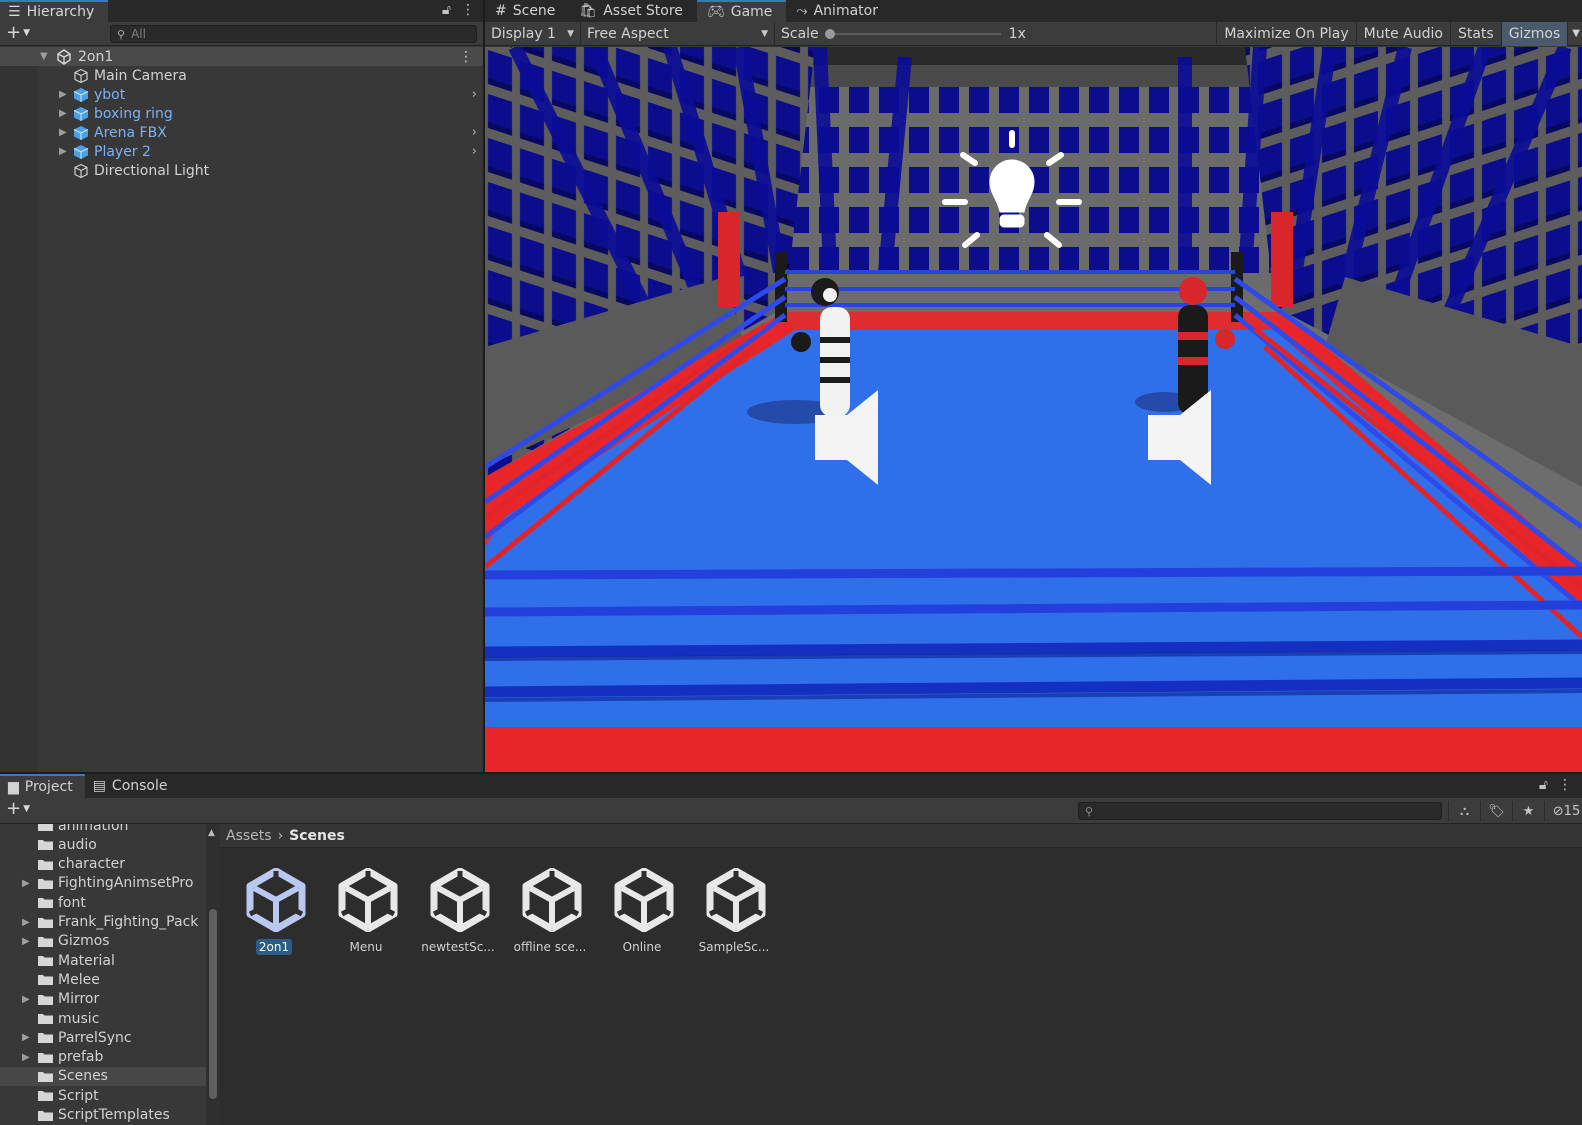  I want to click on scene-asset-tile: Online, so click(642, 912).